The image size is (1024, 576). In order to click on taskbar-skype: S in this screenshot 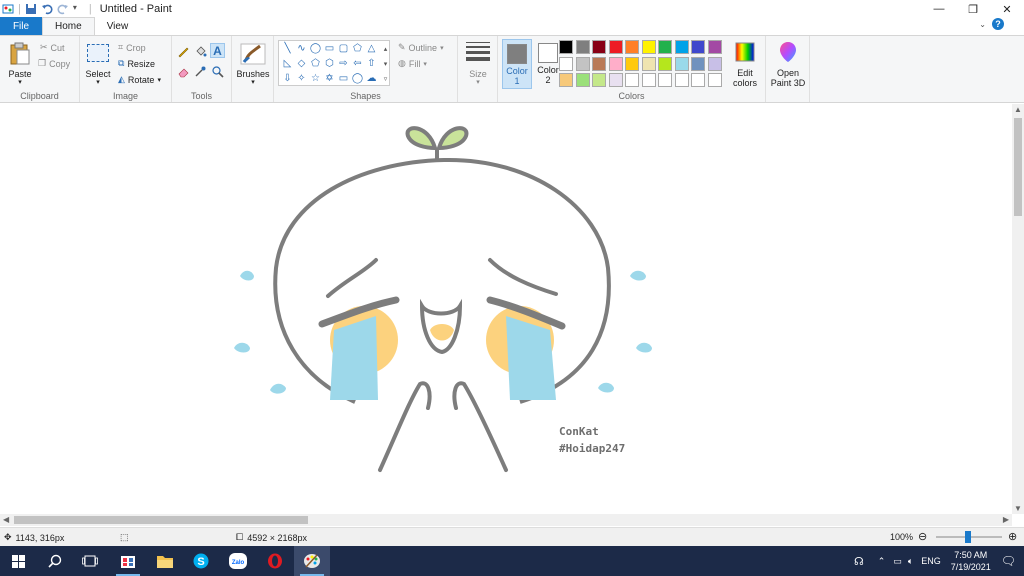, I will do `click(201, 561)`.